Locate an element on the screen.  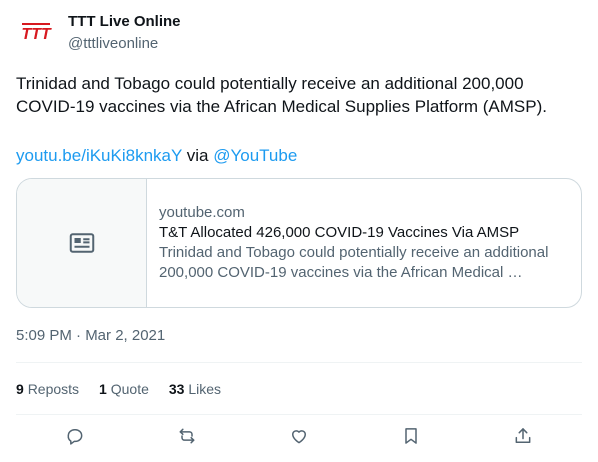
reposts-count: 9 is located at coordinates (20, 389).